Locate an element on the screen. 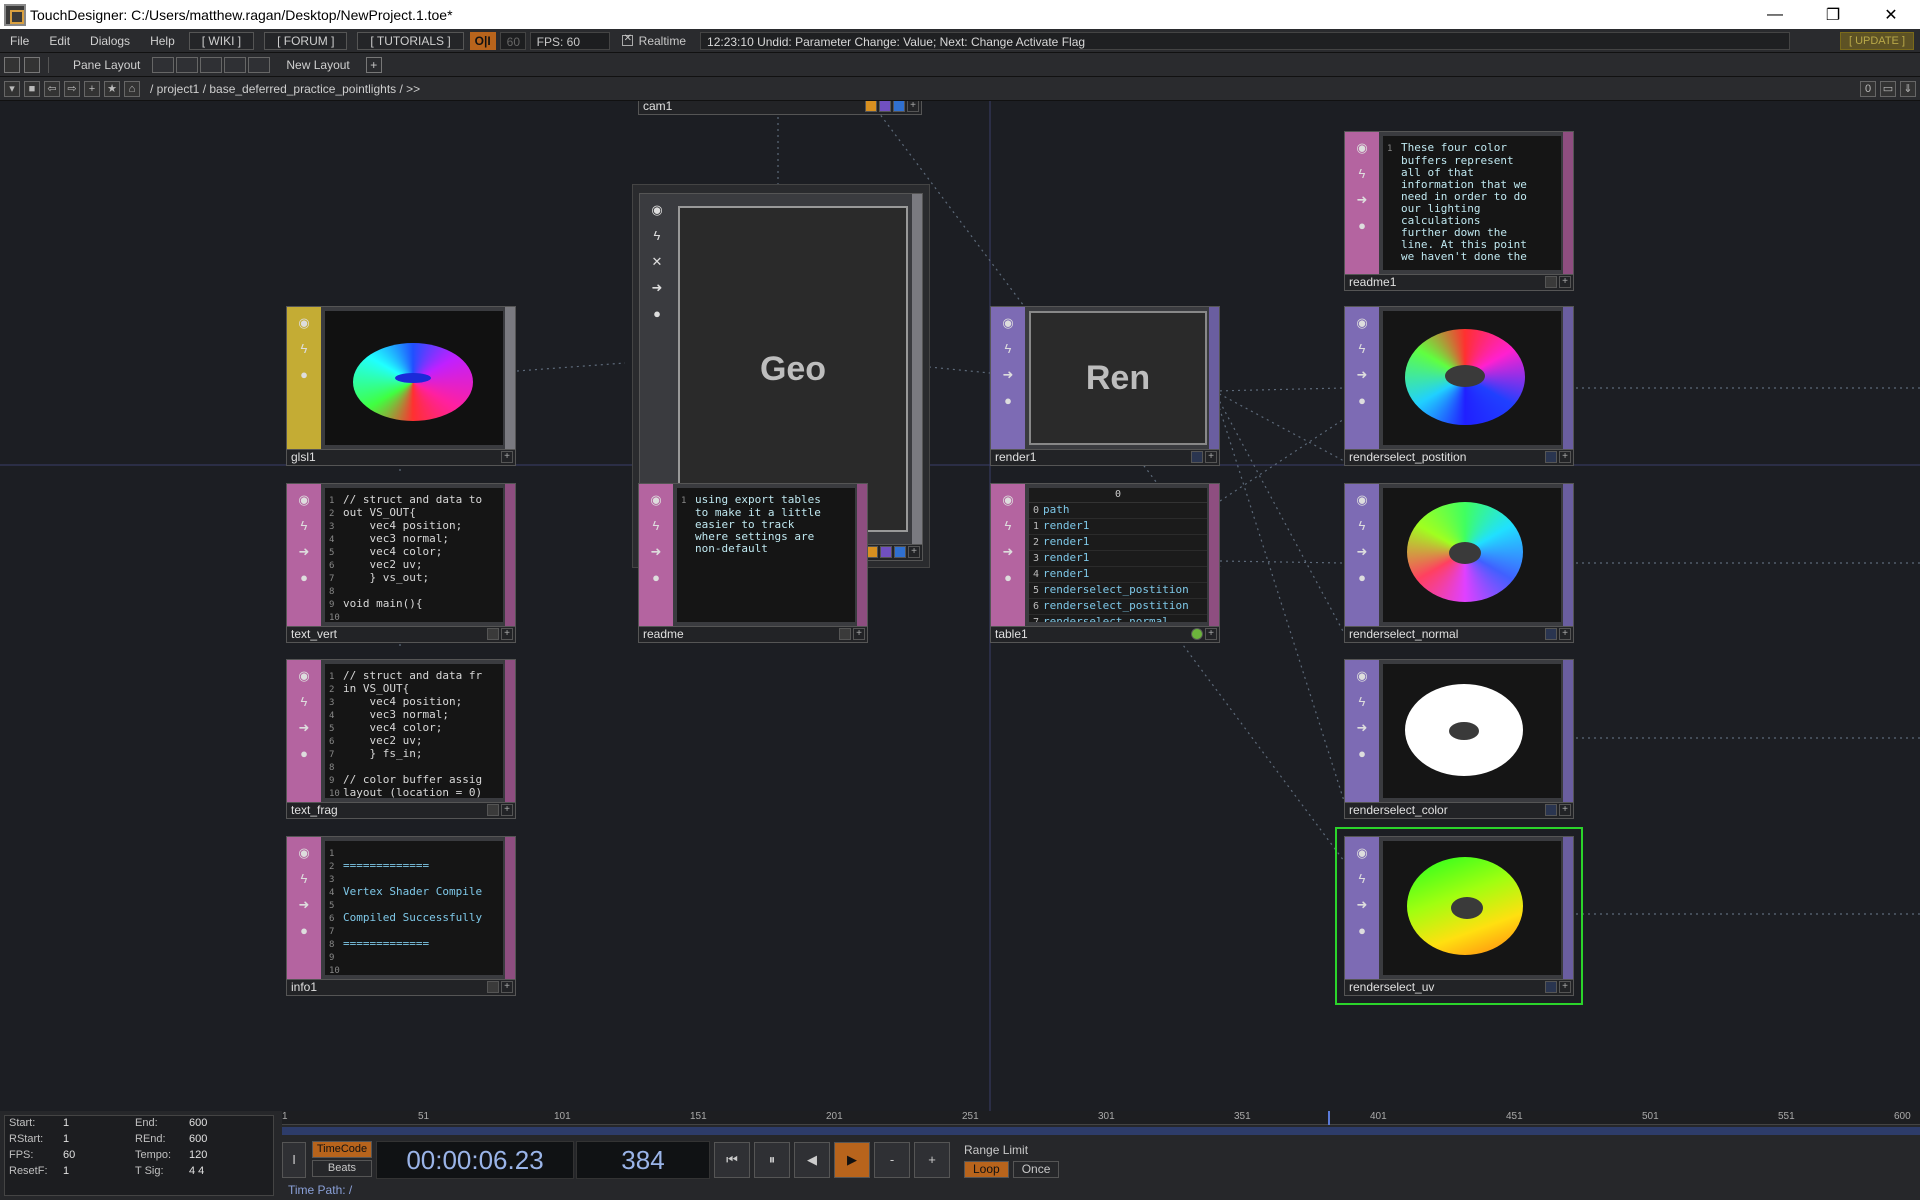 This screenshot has height=1200, width=1920. frame-display: 384 is located at coordinates (643, 1160).